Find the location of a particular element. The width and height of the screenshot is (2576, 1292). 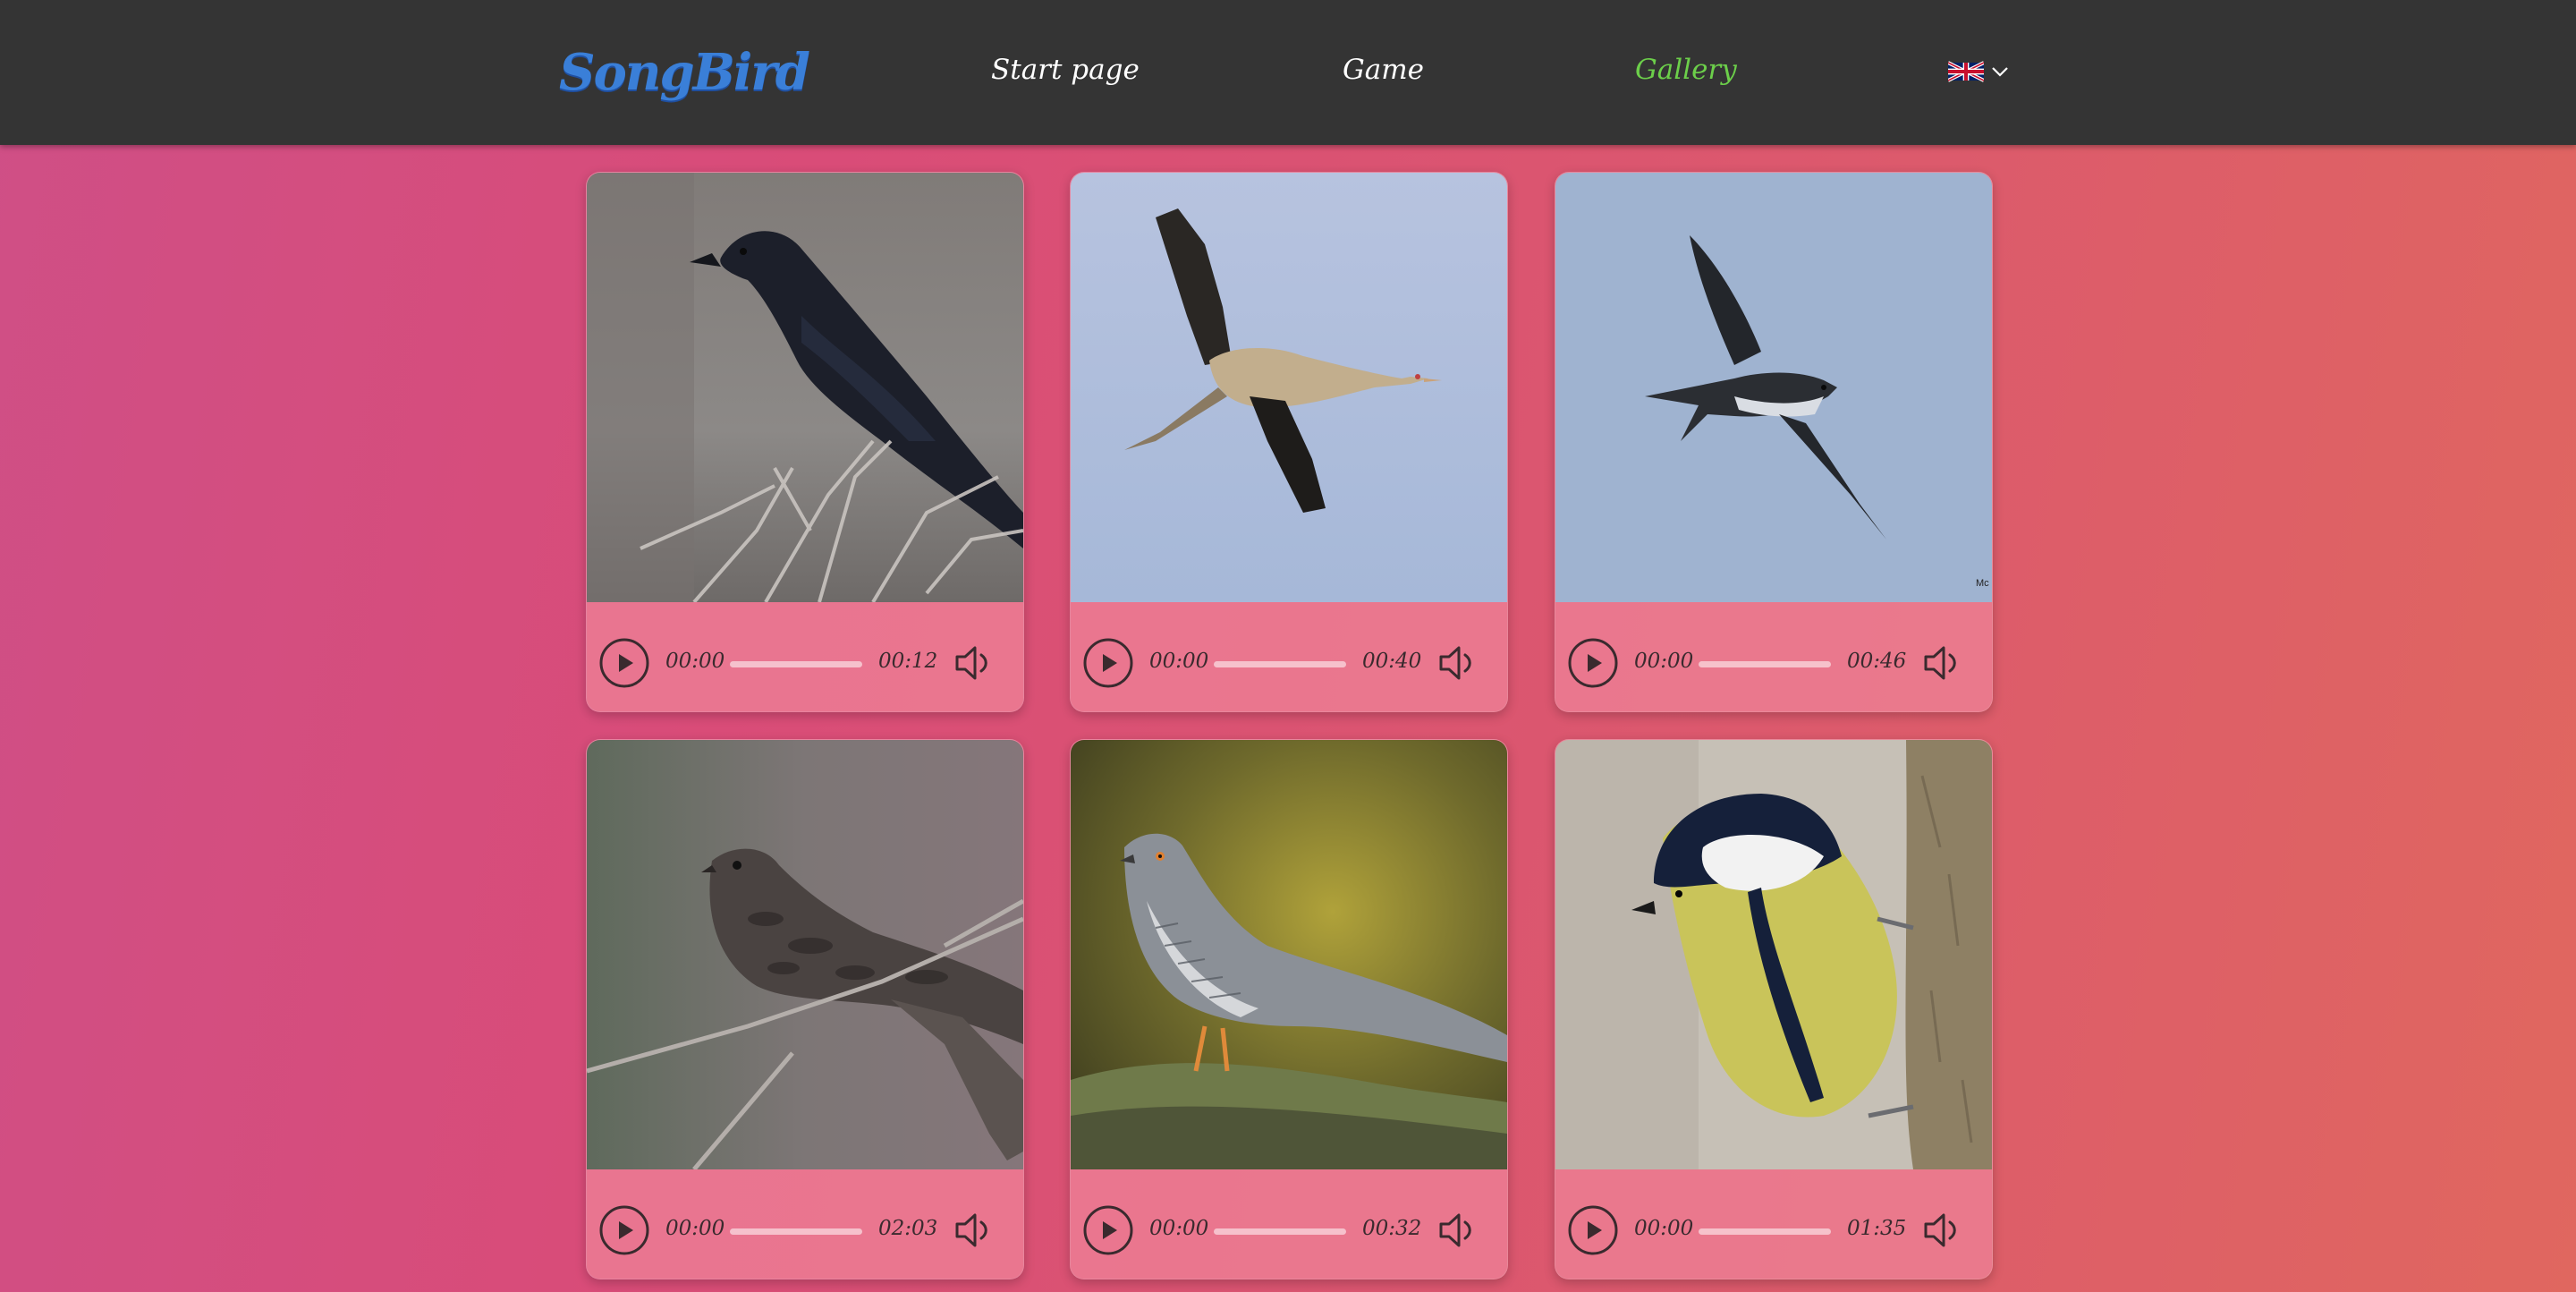

audio-player: 00:00 00:40 is located at coordinates (1289, 656).